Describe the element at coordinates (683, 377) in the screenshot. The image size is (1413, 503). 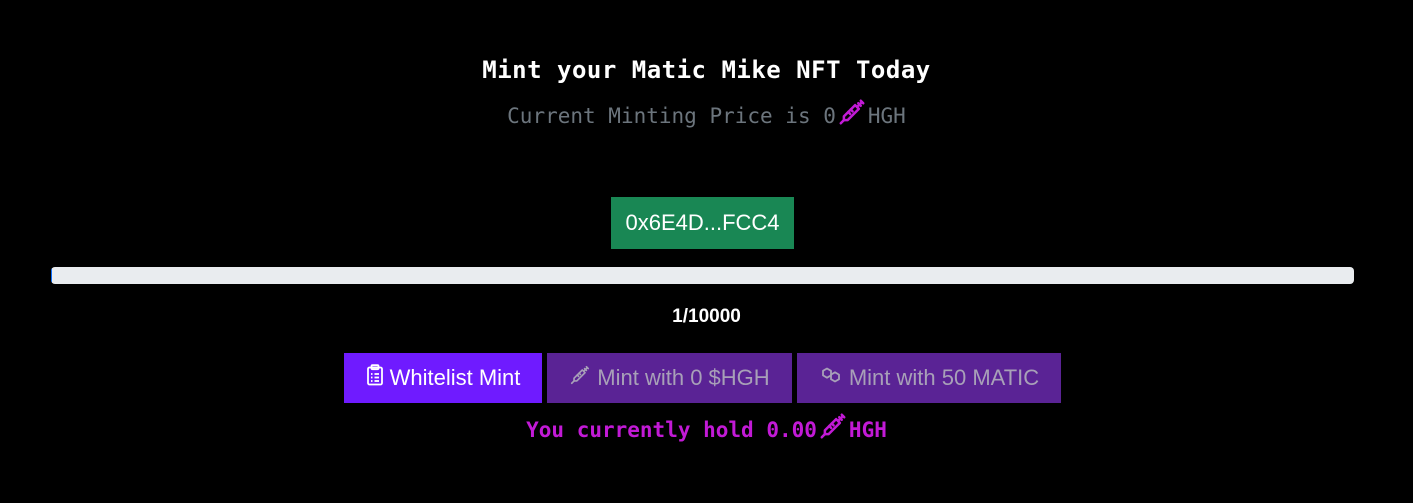
I see `mint-with-hgh-label: Mint with 0 $HGH` at that location.